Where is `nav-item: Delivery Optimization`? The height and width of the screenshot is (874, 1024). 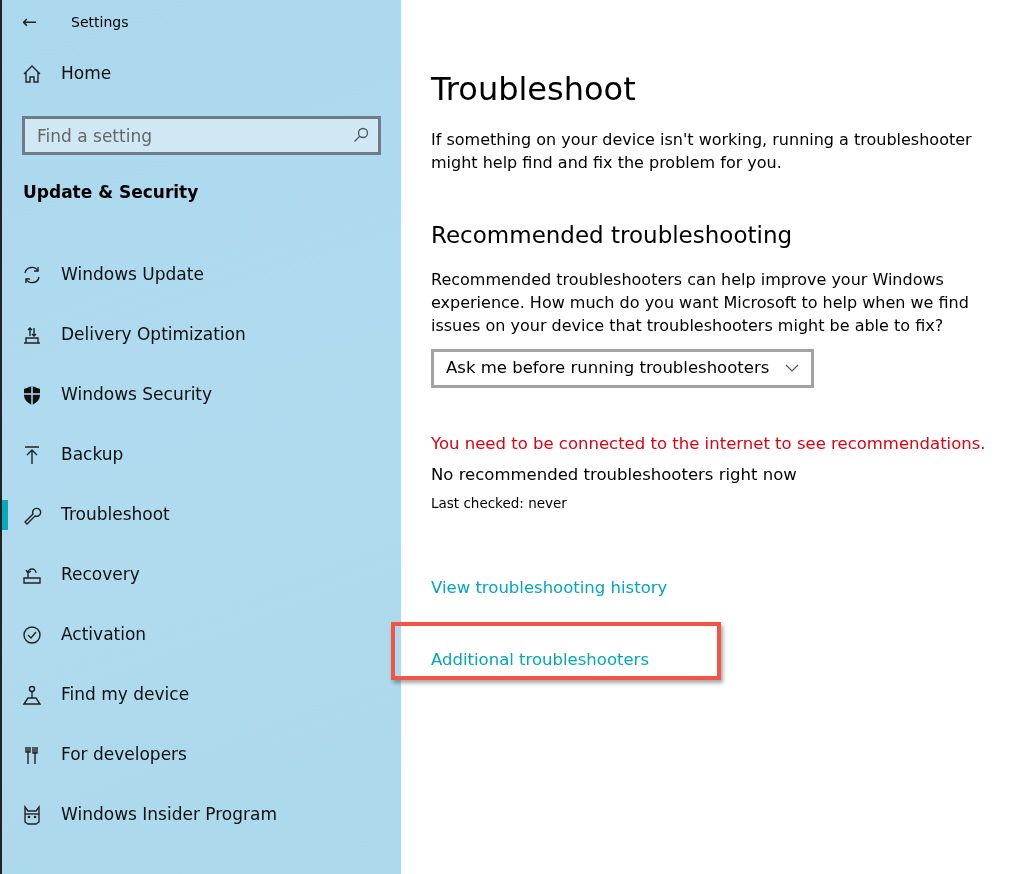
nav-item: Delivery Optimization is located at coordinates (201, 335).